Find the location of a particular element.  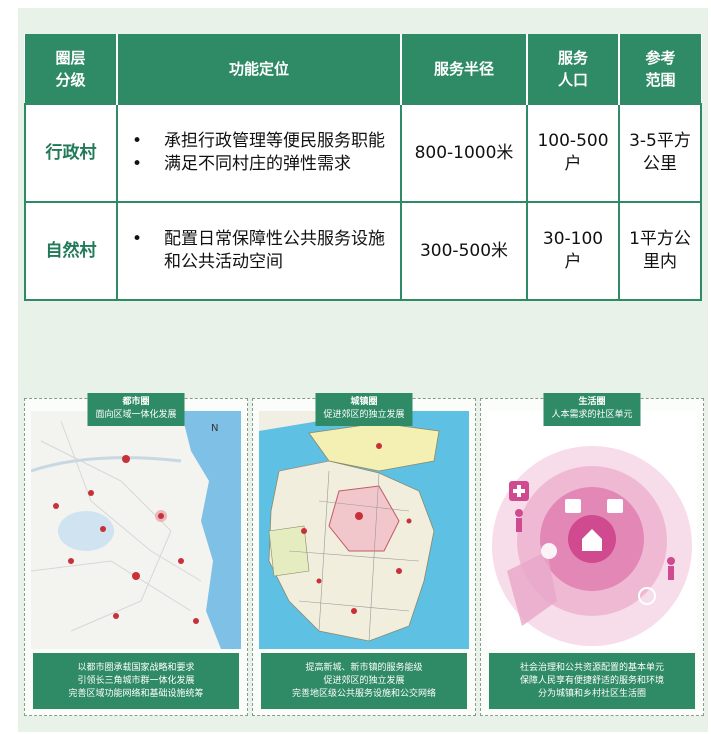

panel-subtitle: 面向区域一体化发展 is located at coordinates (136, 415).